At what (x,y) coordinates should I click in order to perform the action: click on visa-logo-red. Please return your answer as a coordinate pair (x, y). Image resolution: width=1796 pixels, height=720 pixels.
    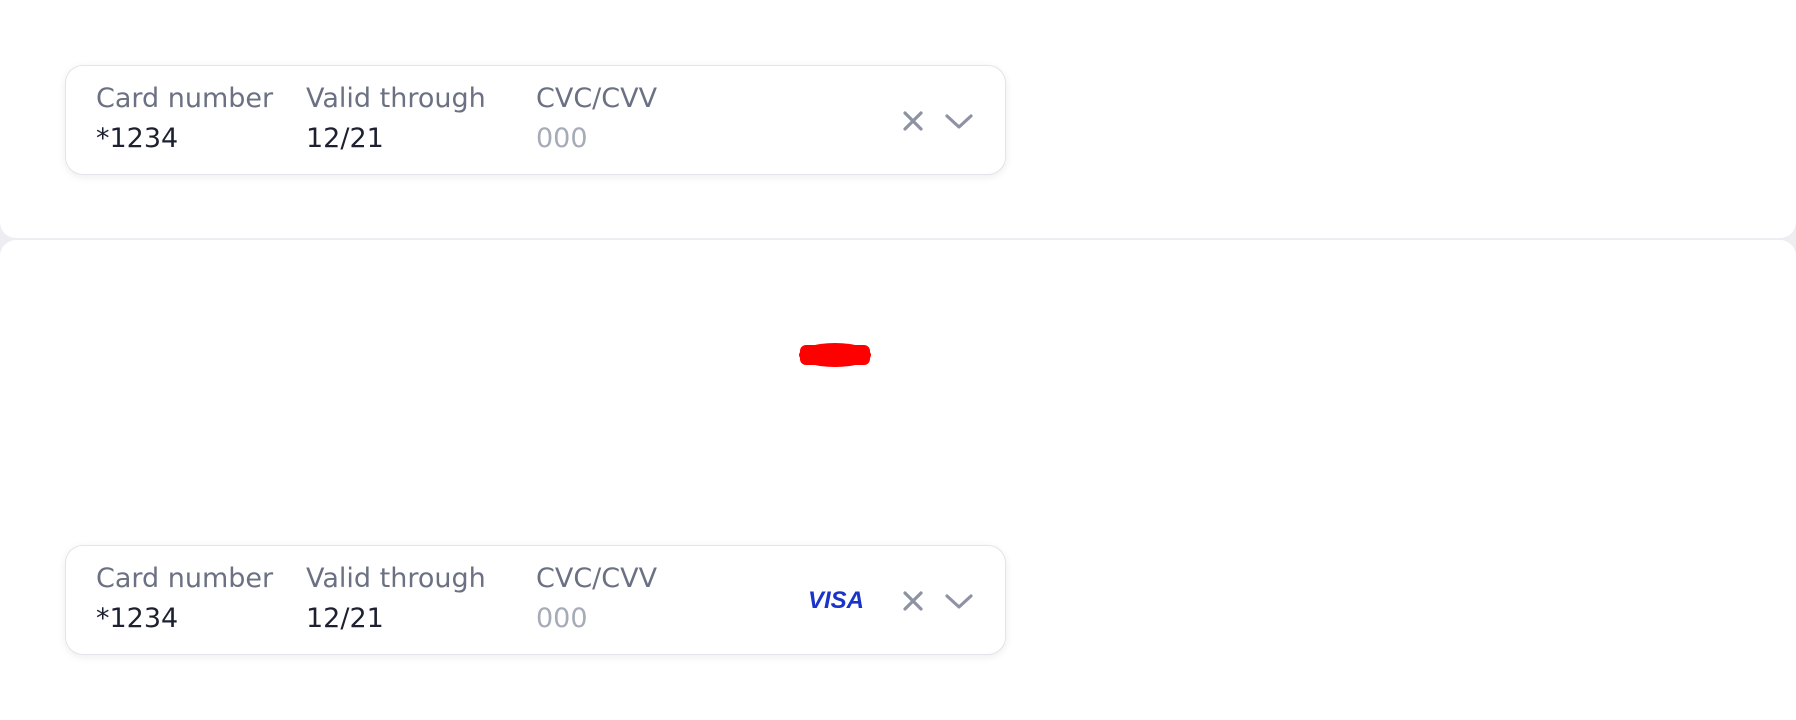
    Looking at the image, I should click on (835, 355).